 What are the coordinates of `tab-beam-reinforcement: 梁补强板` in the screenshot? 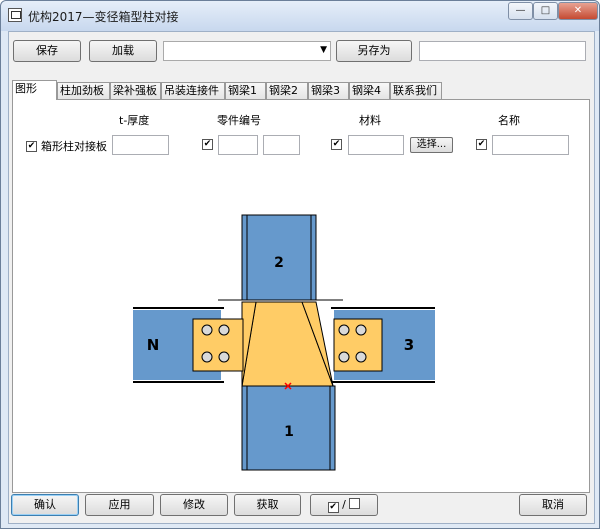 It's located at (135, 90).